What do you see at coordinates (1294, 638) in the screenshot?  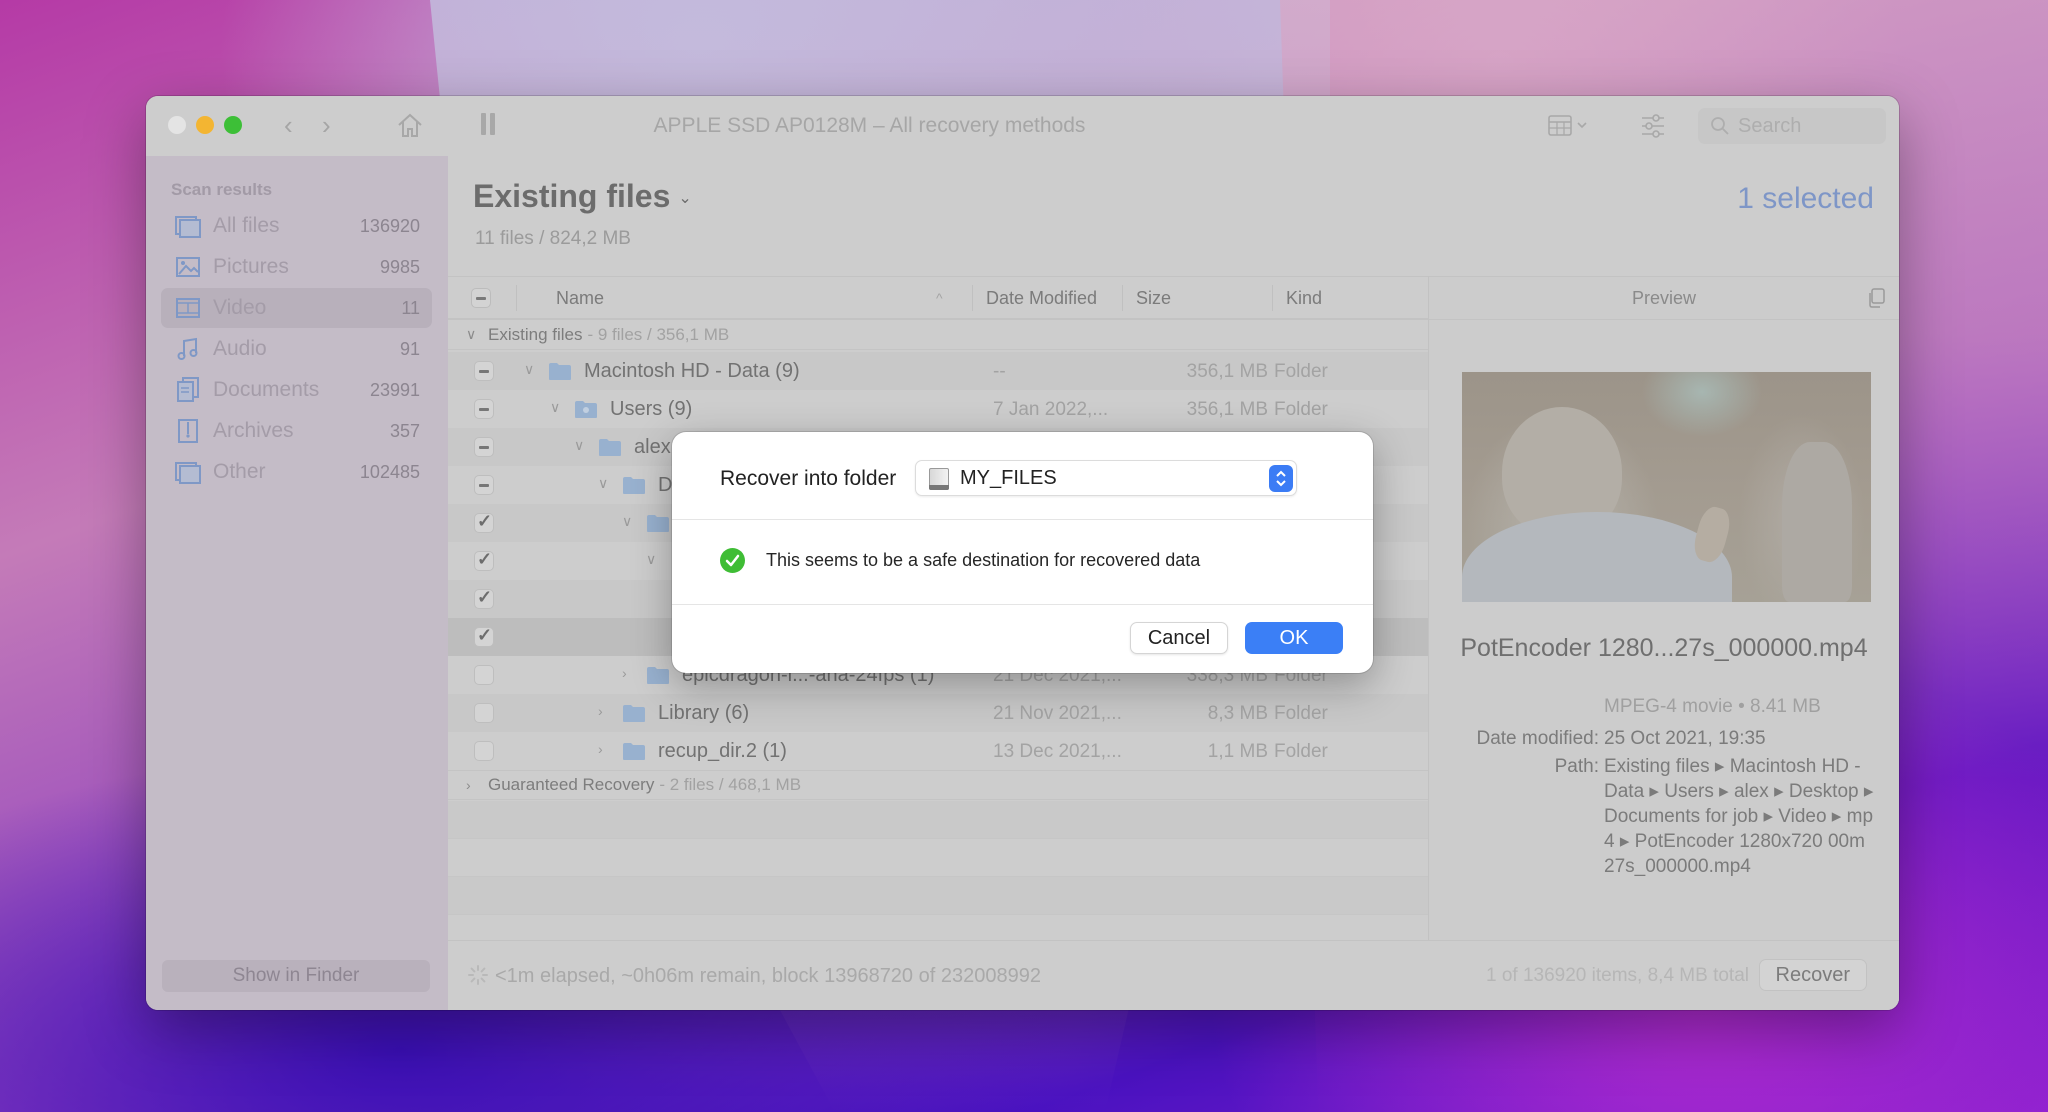 I see `ok-button: OK` at bounding box center [1294, 638].